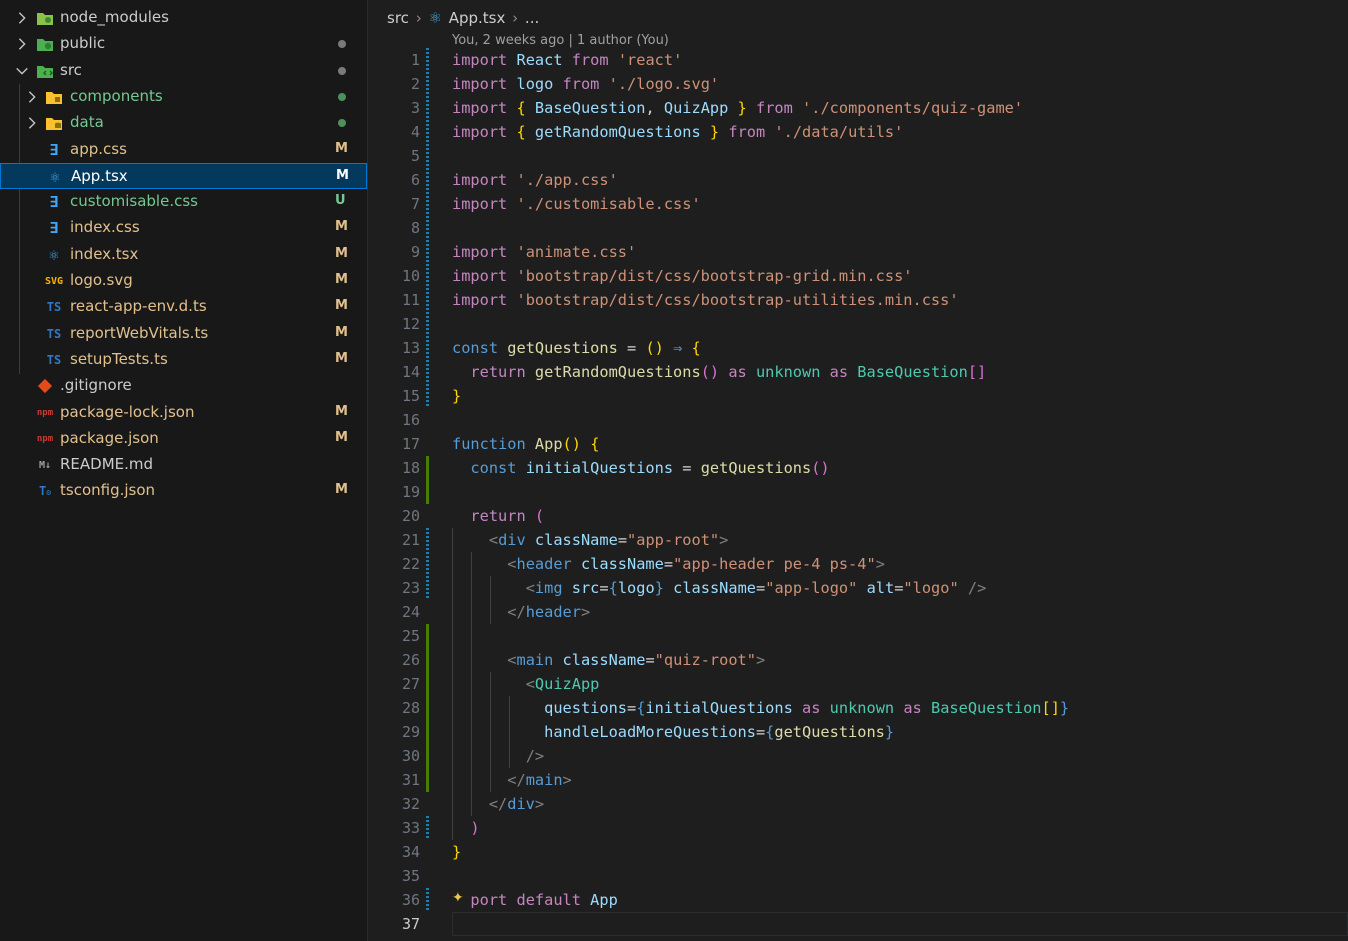 The image size is (1348, 941). What do you see at coordinates (183, 334) in the screenshot?
I see `tree-item: TS reportWebVitals.ts M` at bounding box center [183, 334].